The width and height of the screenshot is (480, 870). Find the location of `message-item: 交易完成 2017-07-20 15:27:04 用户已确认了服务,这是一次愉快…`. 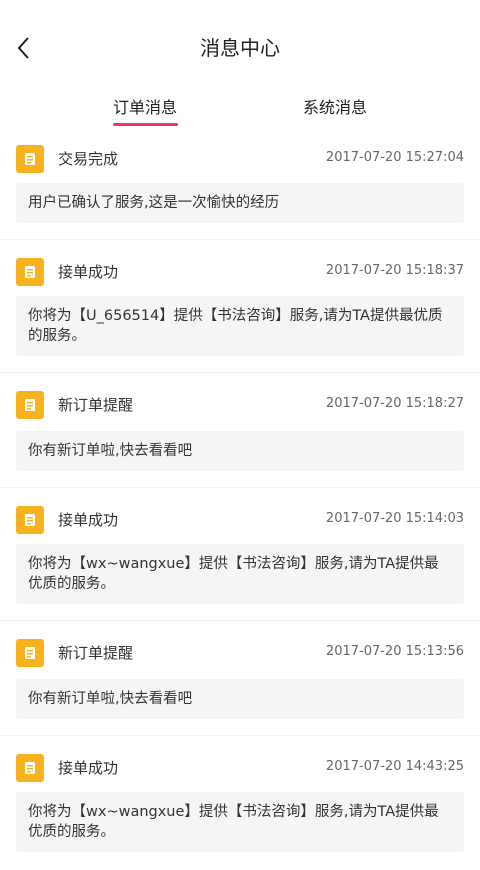

message-item: 交易完成 2017-07-20 15:27:04 用户已确认了服务,这是一次愉快… is located at coordinates (240, 183).